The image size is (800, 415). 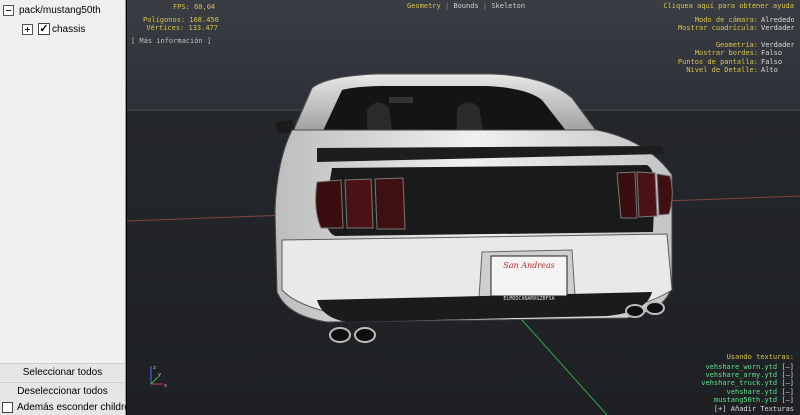 I want to click on more-info-link: [ Más información ], so click(x=171, y=41).